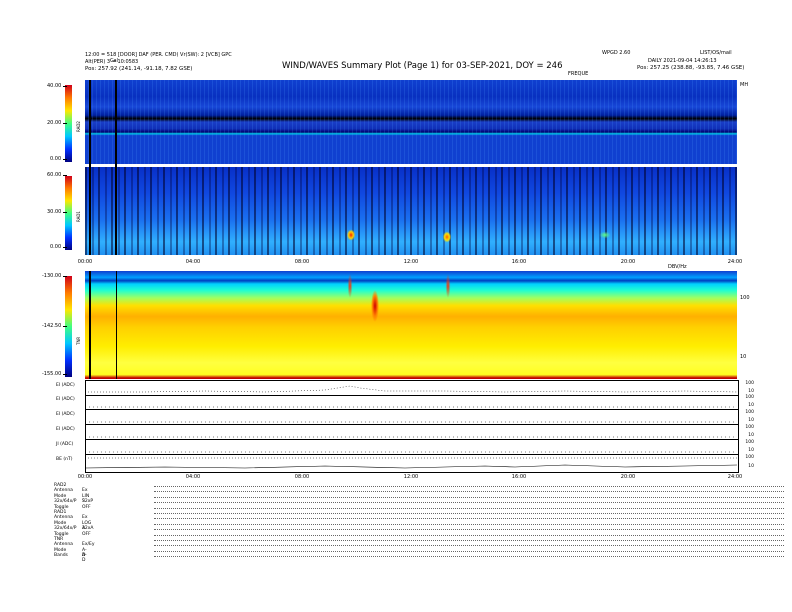 The height and width of the screenshot is (612, 792). I want to click on rad2-label: RAD2, so click(78, 126).